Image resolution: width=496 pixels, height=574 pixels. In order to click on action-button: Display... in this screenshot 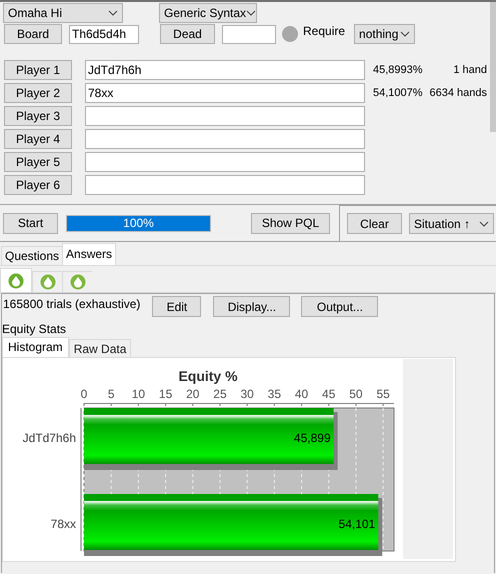, I will do `click(251, 306)`.